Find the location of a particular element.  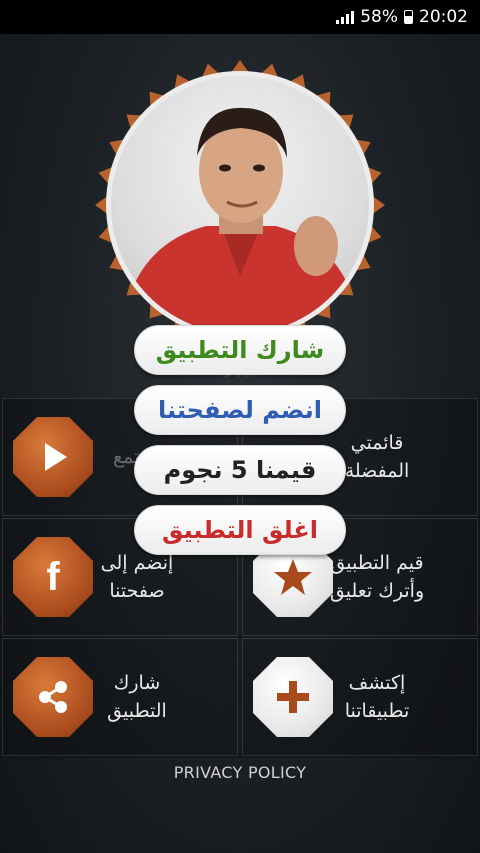

battery-icon is located at coordinates (408, 17).